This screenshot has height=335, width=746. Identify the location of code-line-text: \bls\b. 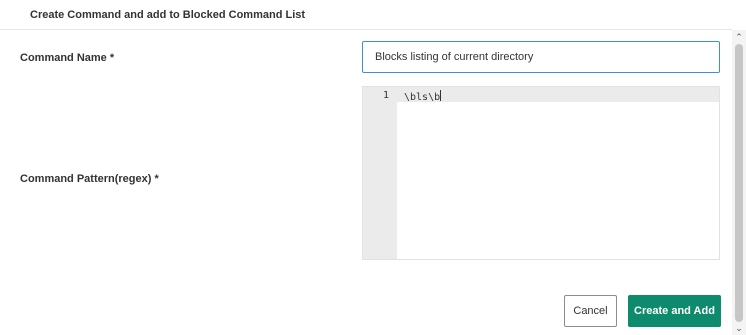
(422, 97).